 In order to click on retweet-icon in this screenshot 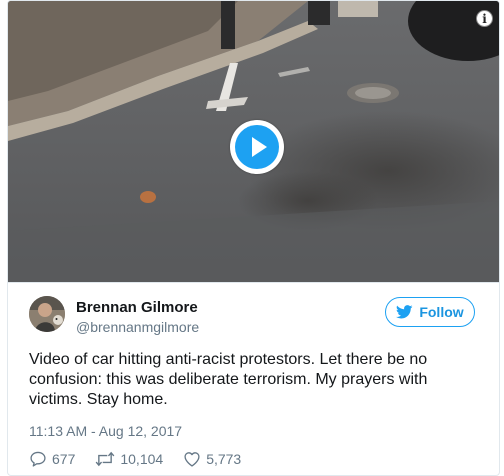, I will do `click(105, 459)`.